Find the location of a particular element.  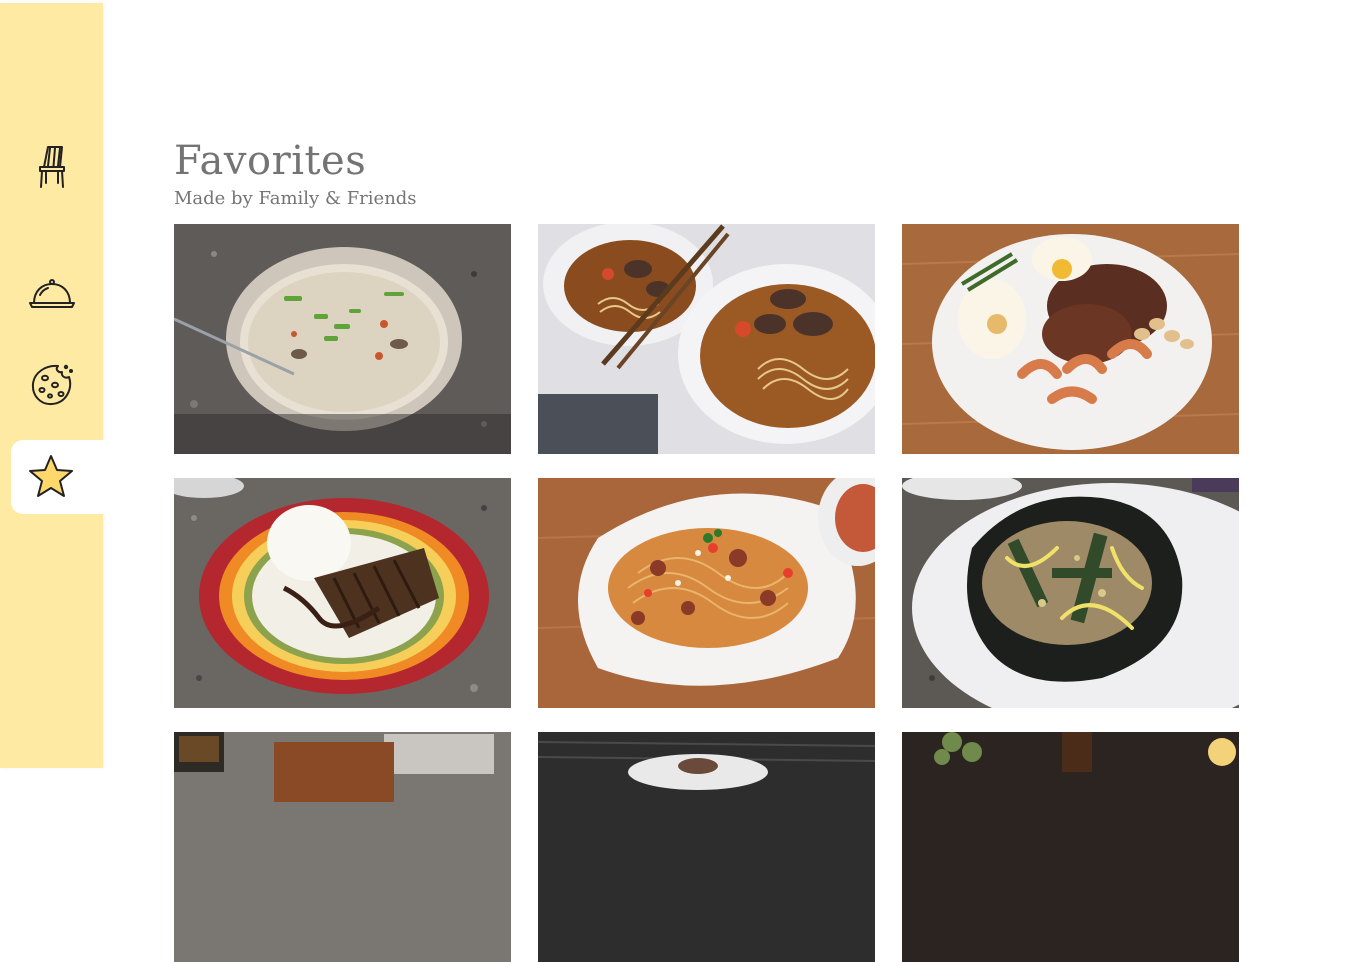

photo-spaghetti is located at coordinates (706, 593).